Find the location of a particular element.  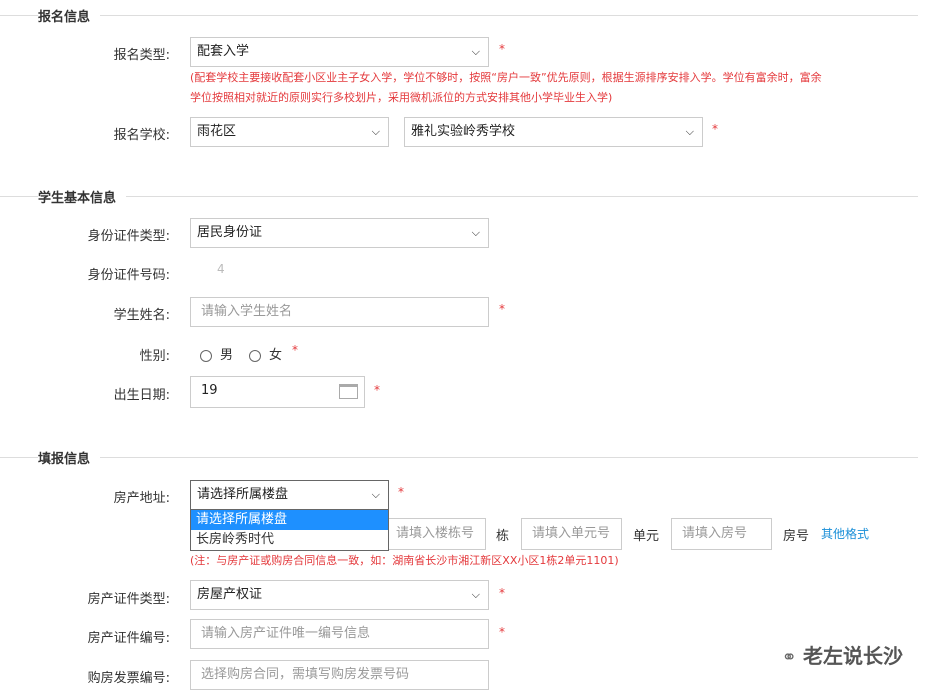

section-header-student: 学生基本信息 is located at coordinates (459, 197).